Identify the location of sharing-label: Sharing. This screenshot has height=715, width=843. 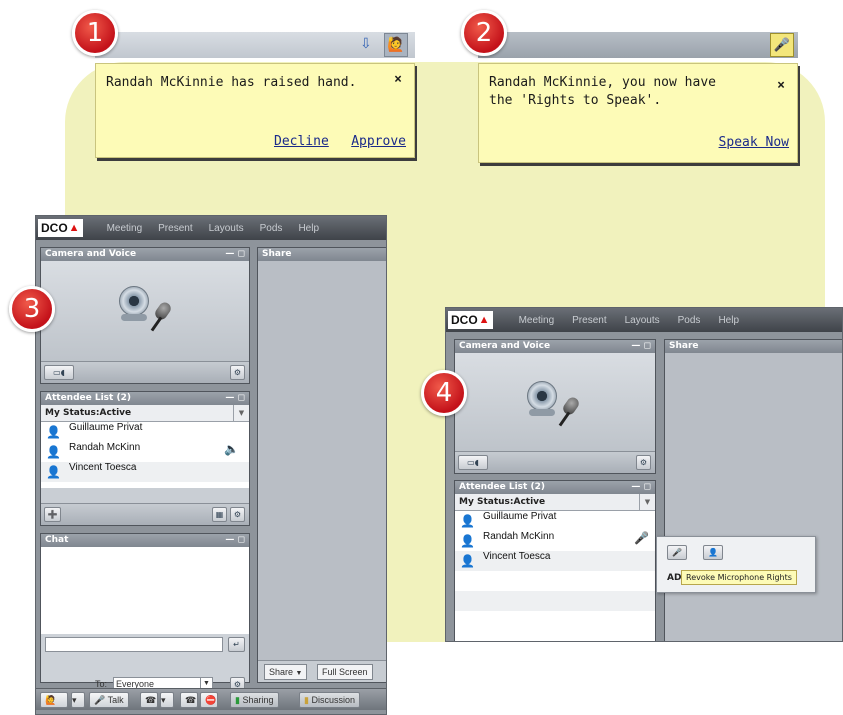
(258, 700).